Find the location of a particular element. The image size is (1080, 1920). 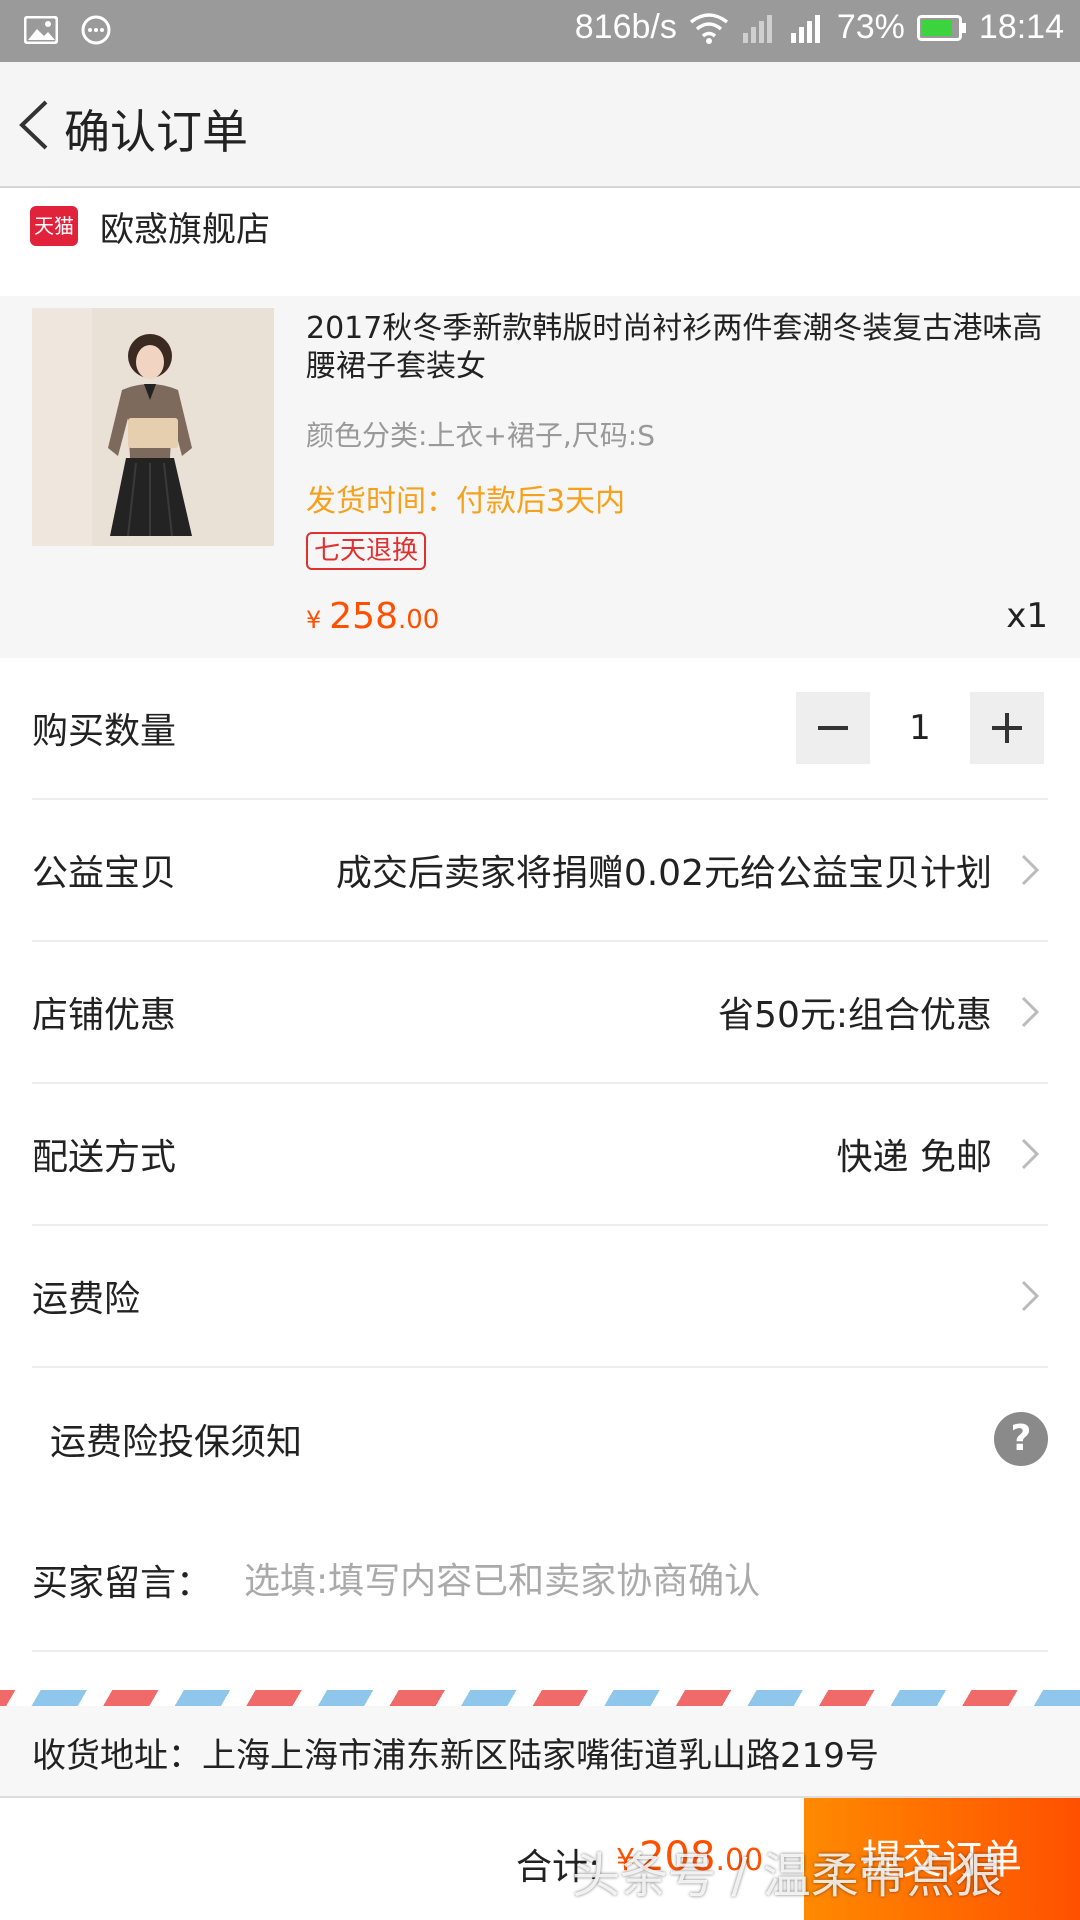

price-decimal: .00 is located at coordinates (419, 620).